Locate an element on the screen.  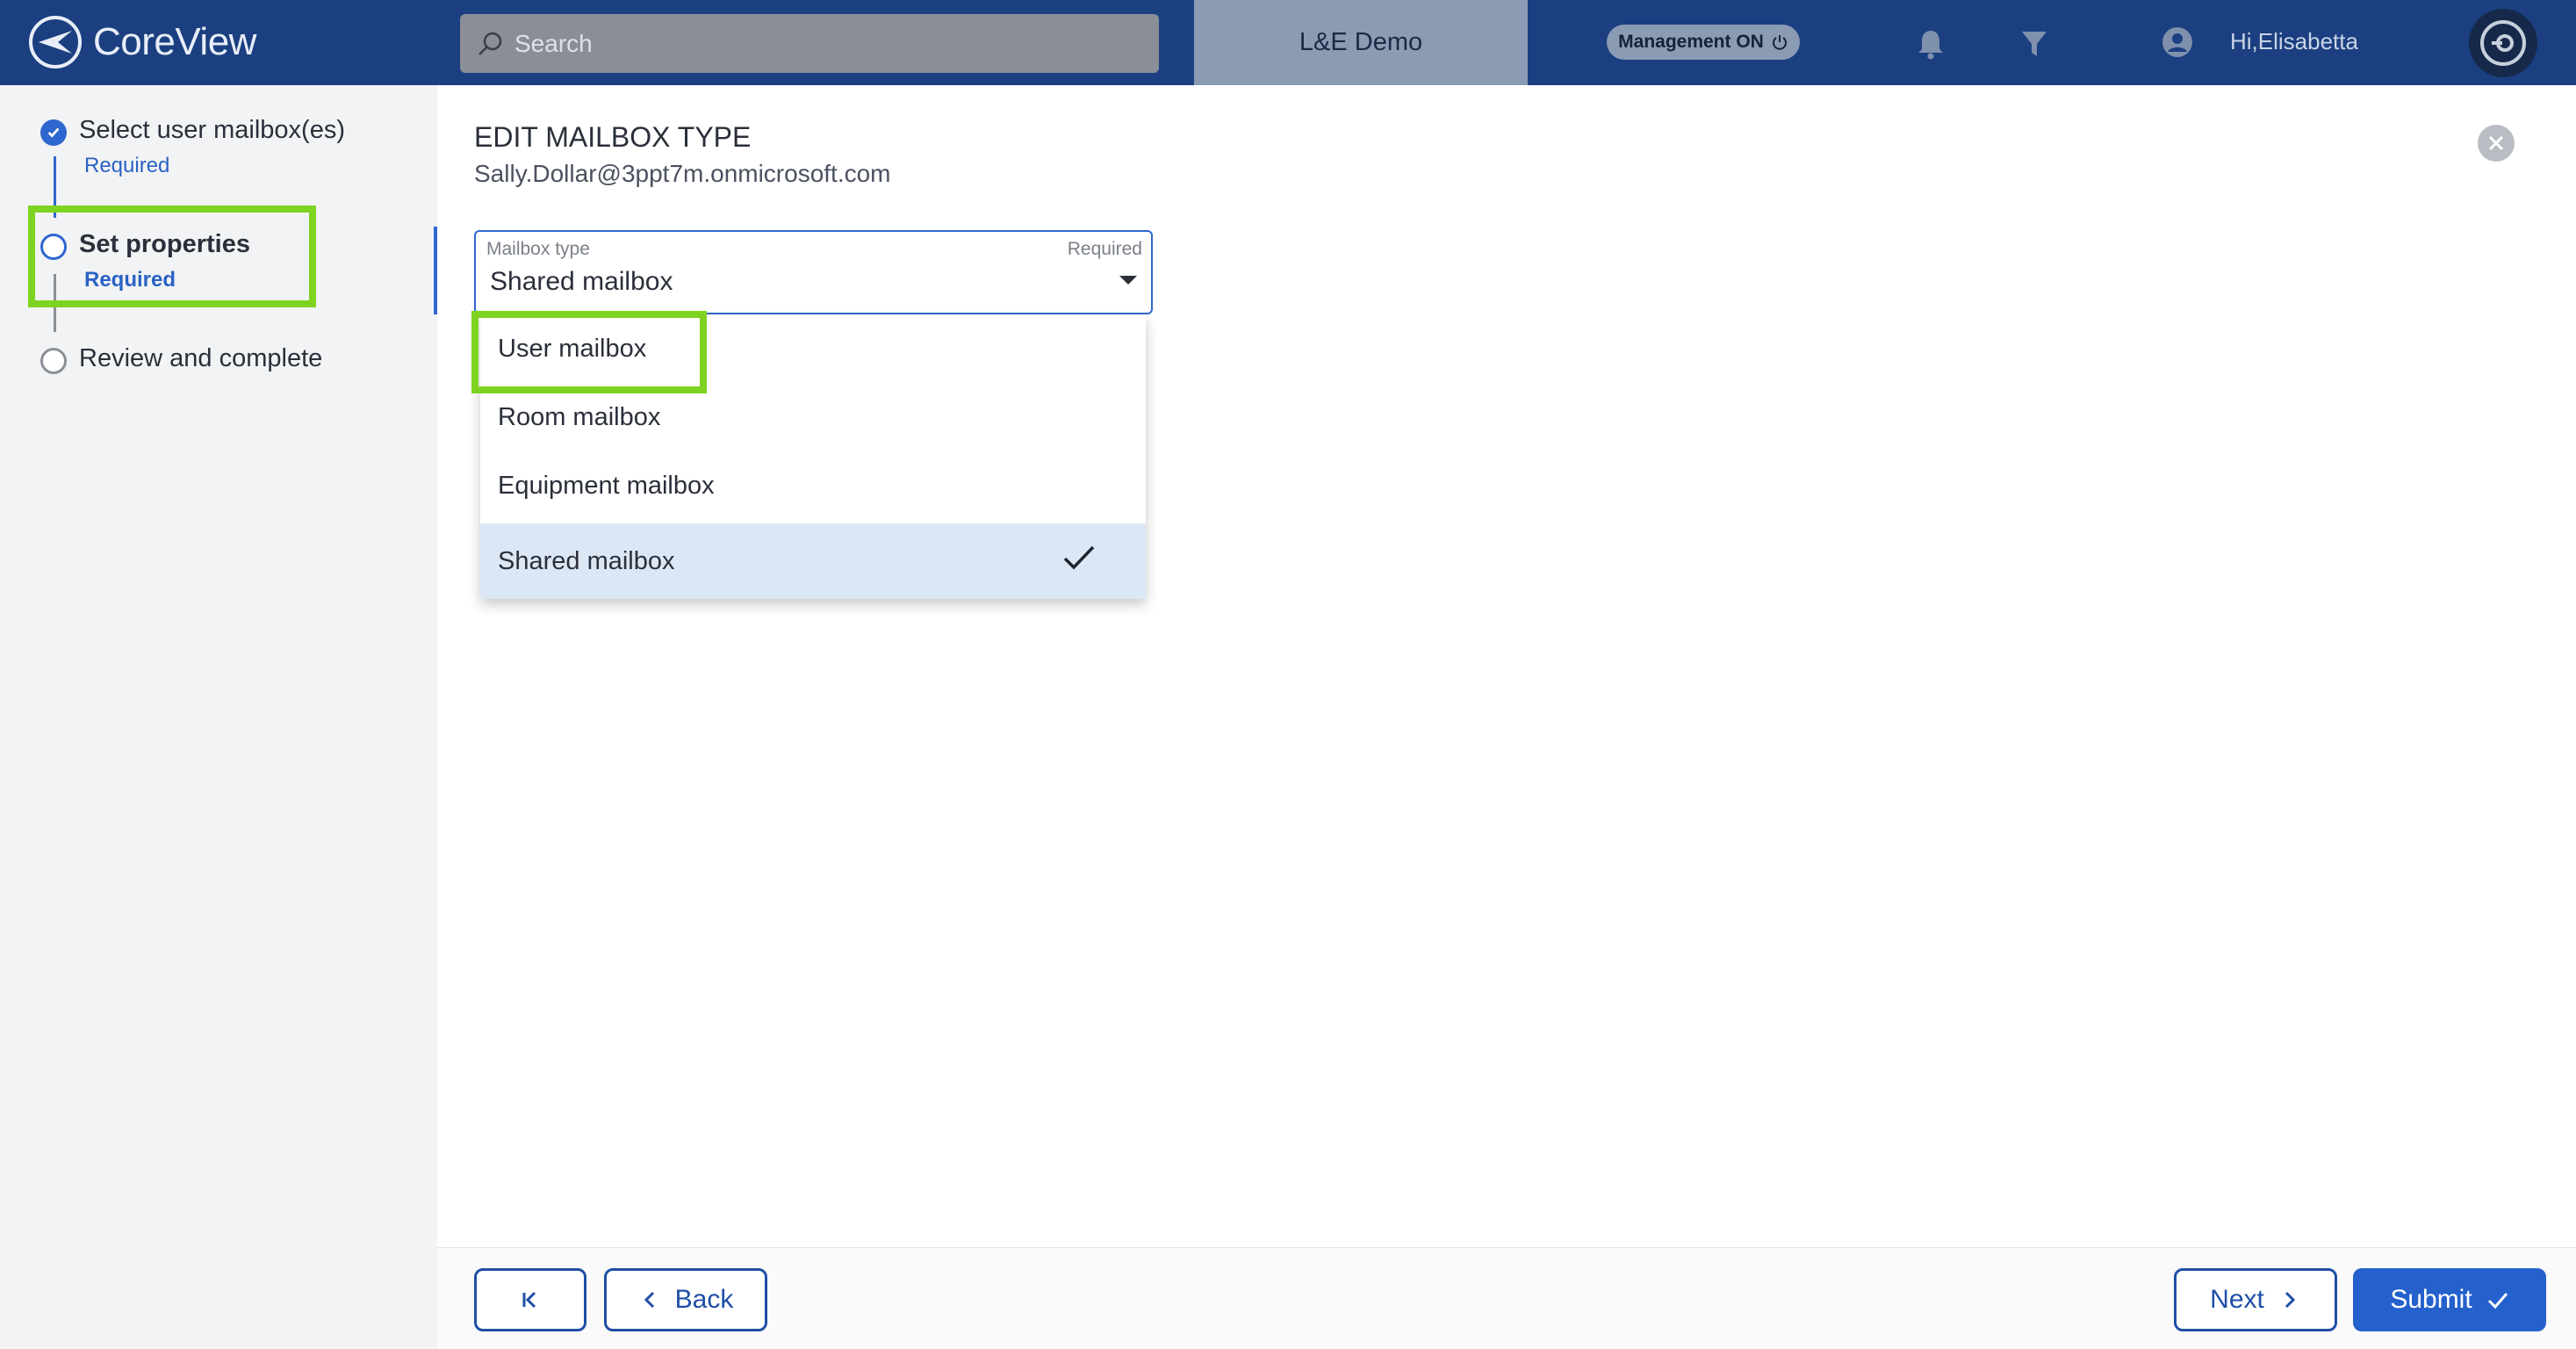
close-icon is located at coordinates (2496, 143).